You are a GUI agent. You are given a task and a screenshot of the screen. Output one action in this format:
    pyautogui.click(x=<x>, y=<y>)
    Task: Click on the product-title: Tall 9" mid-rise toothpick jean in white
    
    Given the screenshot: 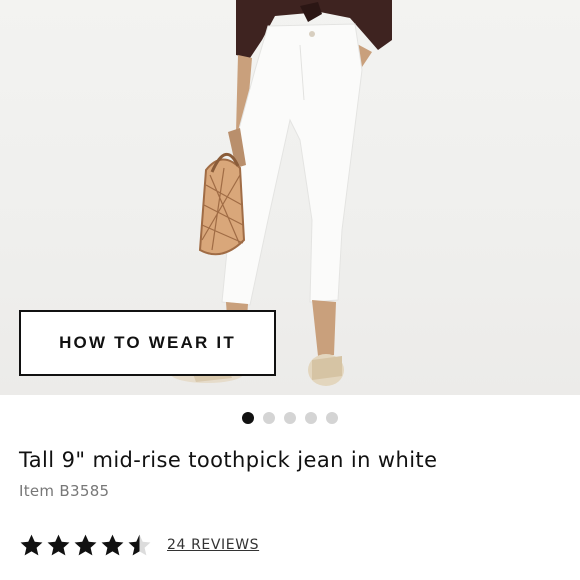 What is the action you would take?
    pyautogui.click(x=228, y=460)
    